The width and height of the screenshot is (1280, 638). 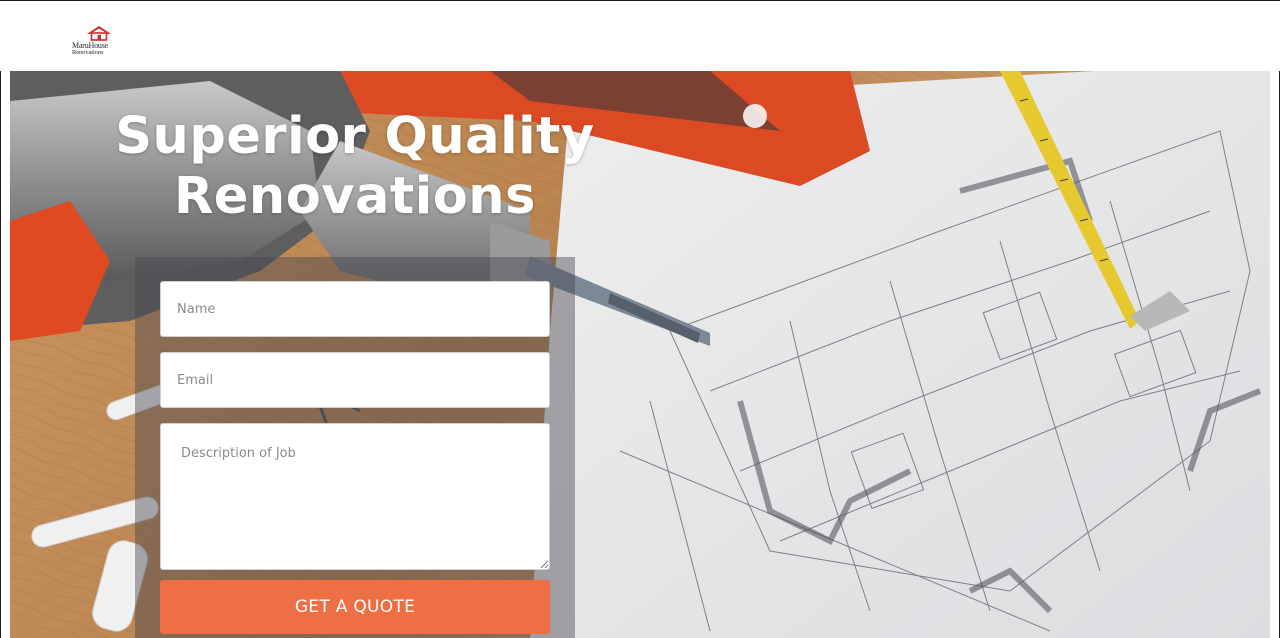 I want to click on job-description-textarea, so click(x=355, y=496).